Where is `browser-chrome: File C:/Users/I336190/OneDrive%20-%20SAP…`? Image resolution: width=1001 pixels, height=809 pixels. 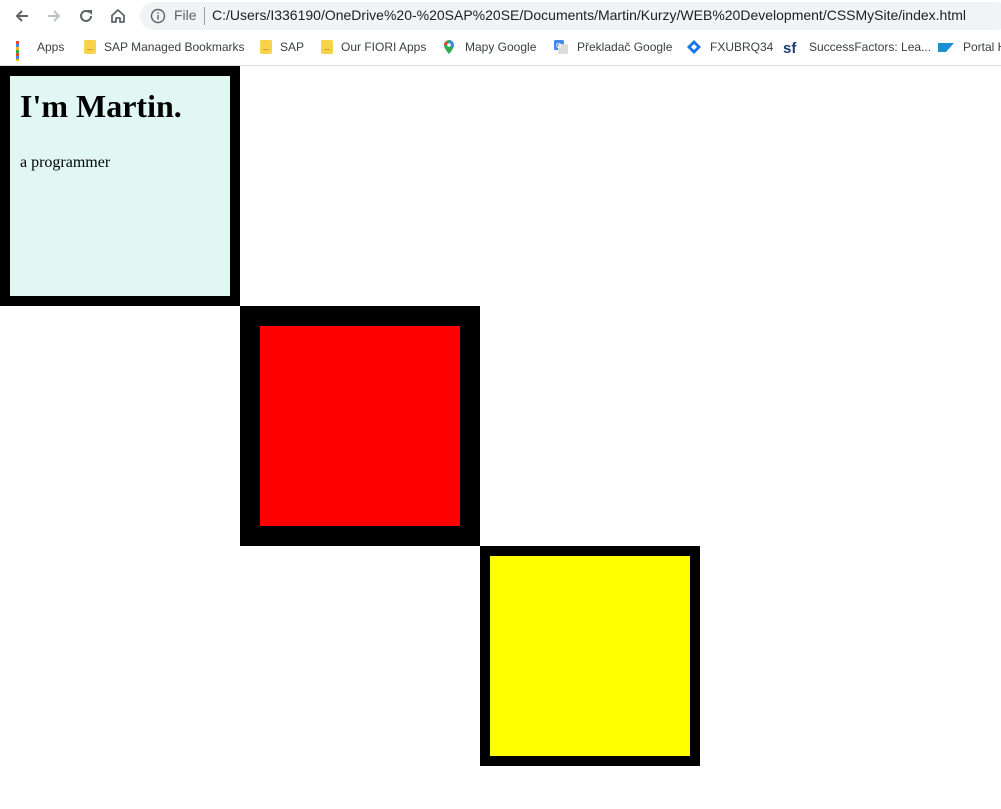 browser-chrome: File C:/Users/I336190/OneDrive%20-%20SAP… is located at coordinates (500, 33).